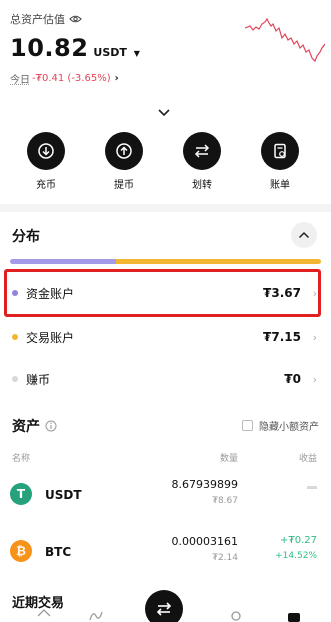  I want to click on section-divider, so click(165, 208).